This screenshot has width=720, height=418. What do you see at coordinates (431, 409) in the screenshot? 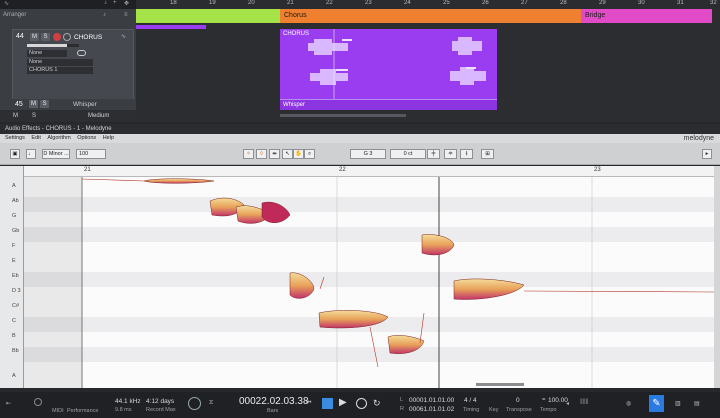
I see `loop-end: 00061.01.01.02` at bounding box center [431, 409].